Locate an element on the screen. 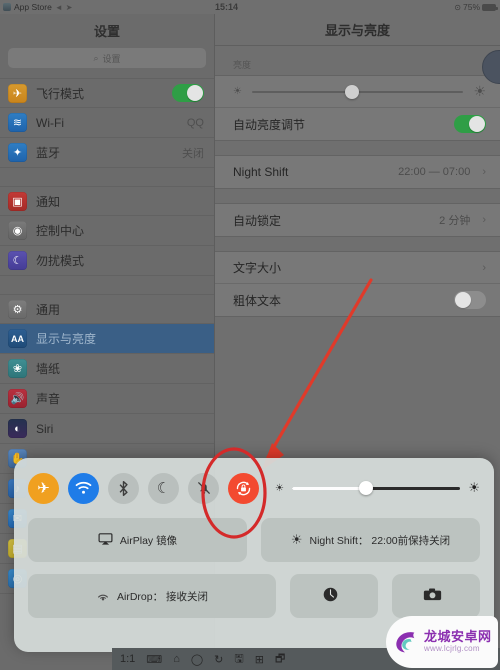 This screenshot has width=500, height=670. sidebar-item-notifications: ▣ 通知 is located at coordinates (107, 201).